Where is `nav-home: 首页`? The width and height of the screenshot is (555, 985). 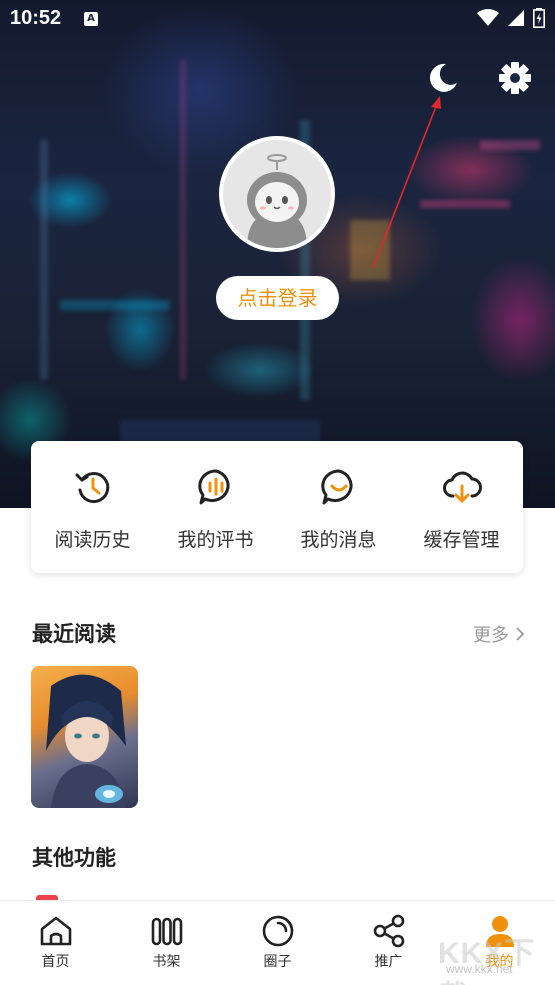 nav-home: 首页 is located at coordinates (55, 943).